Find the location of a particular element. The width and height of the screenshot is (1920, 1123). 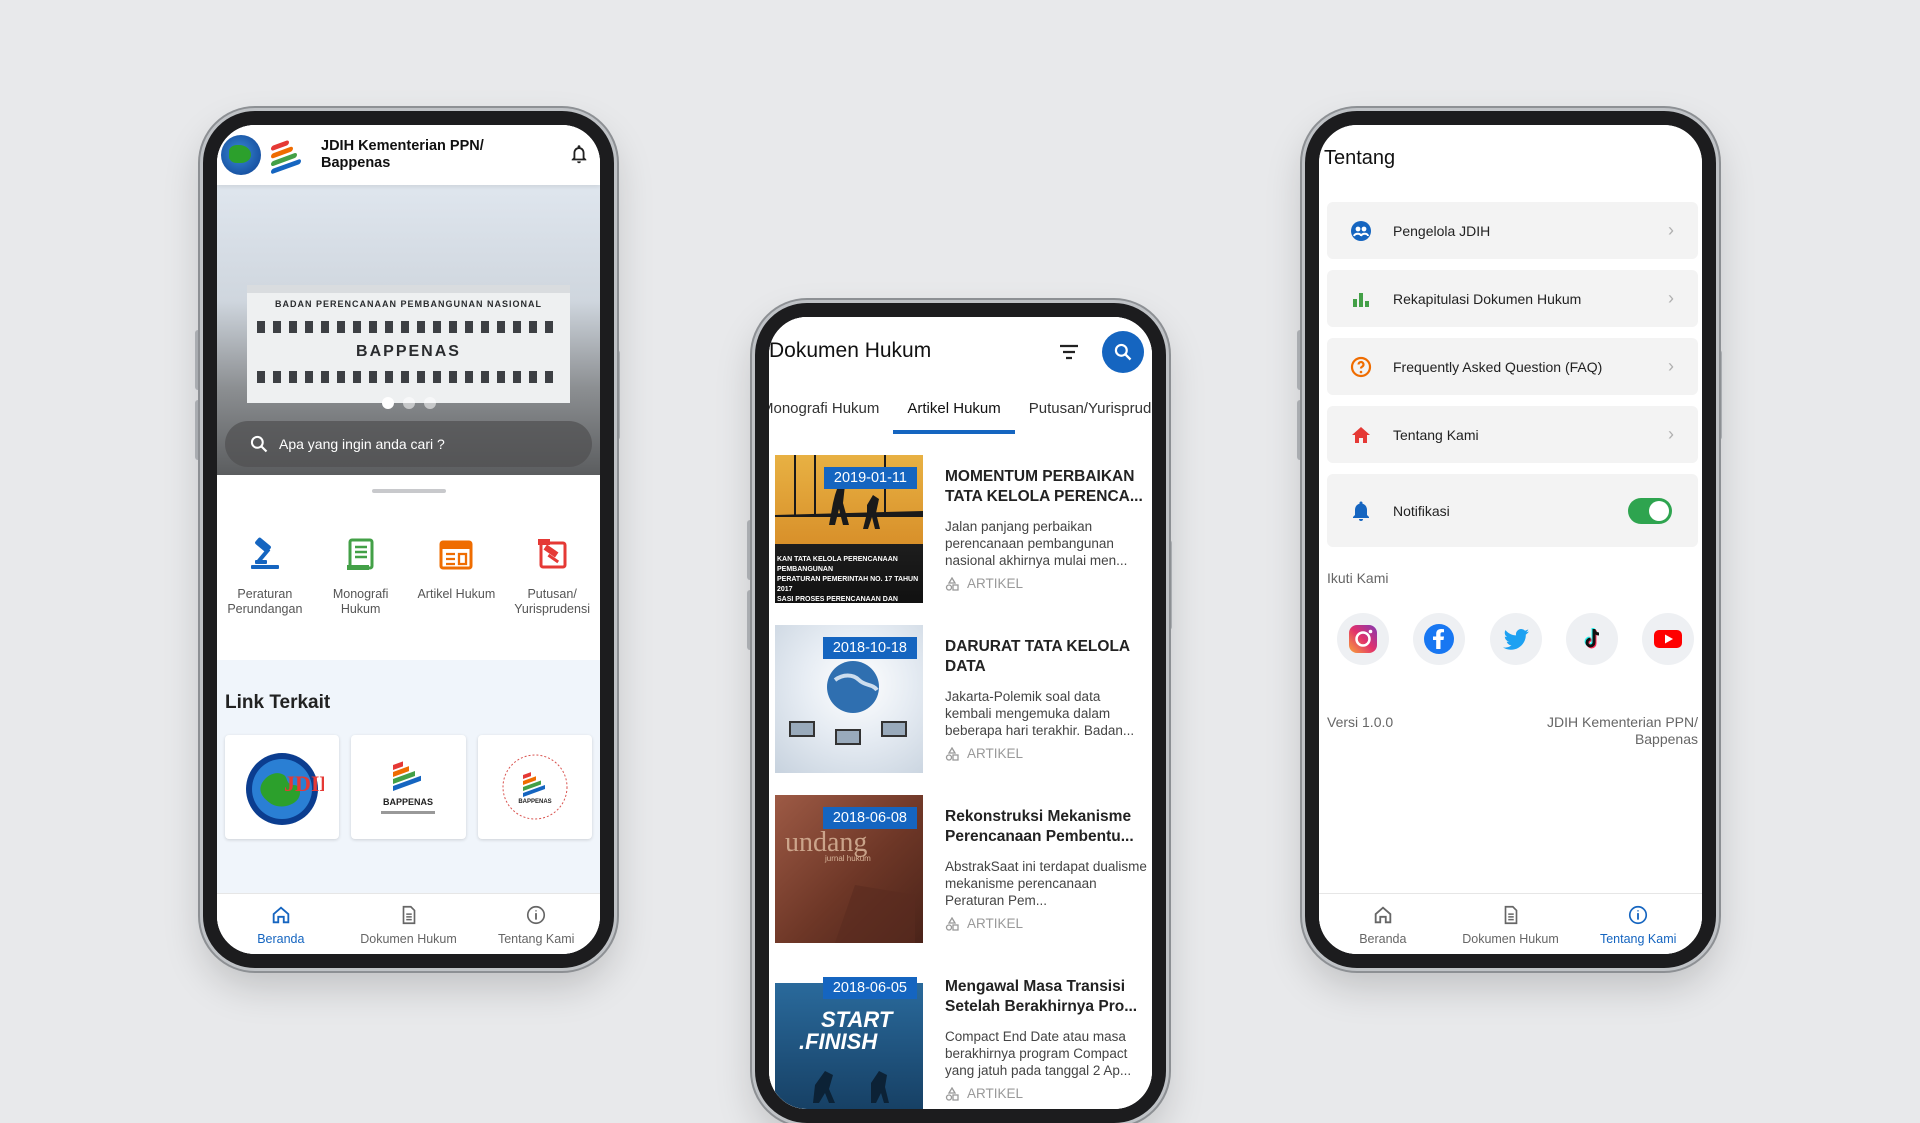

menu-label: Rekapitulasi Dokumen Hukum is located at coordinates (1487, 298).